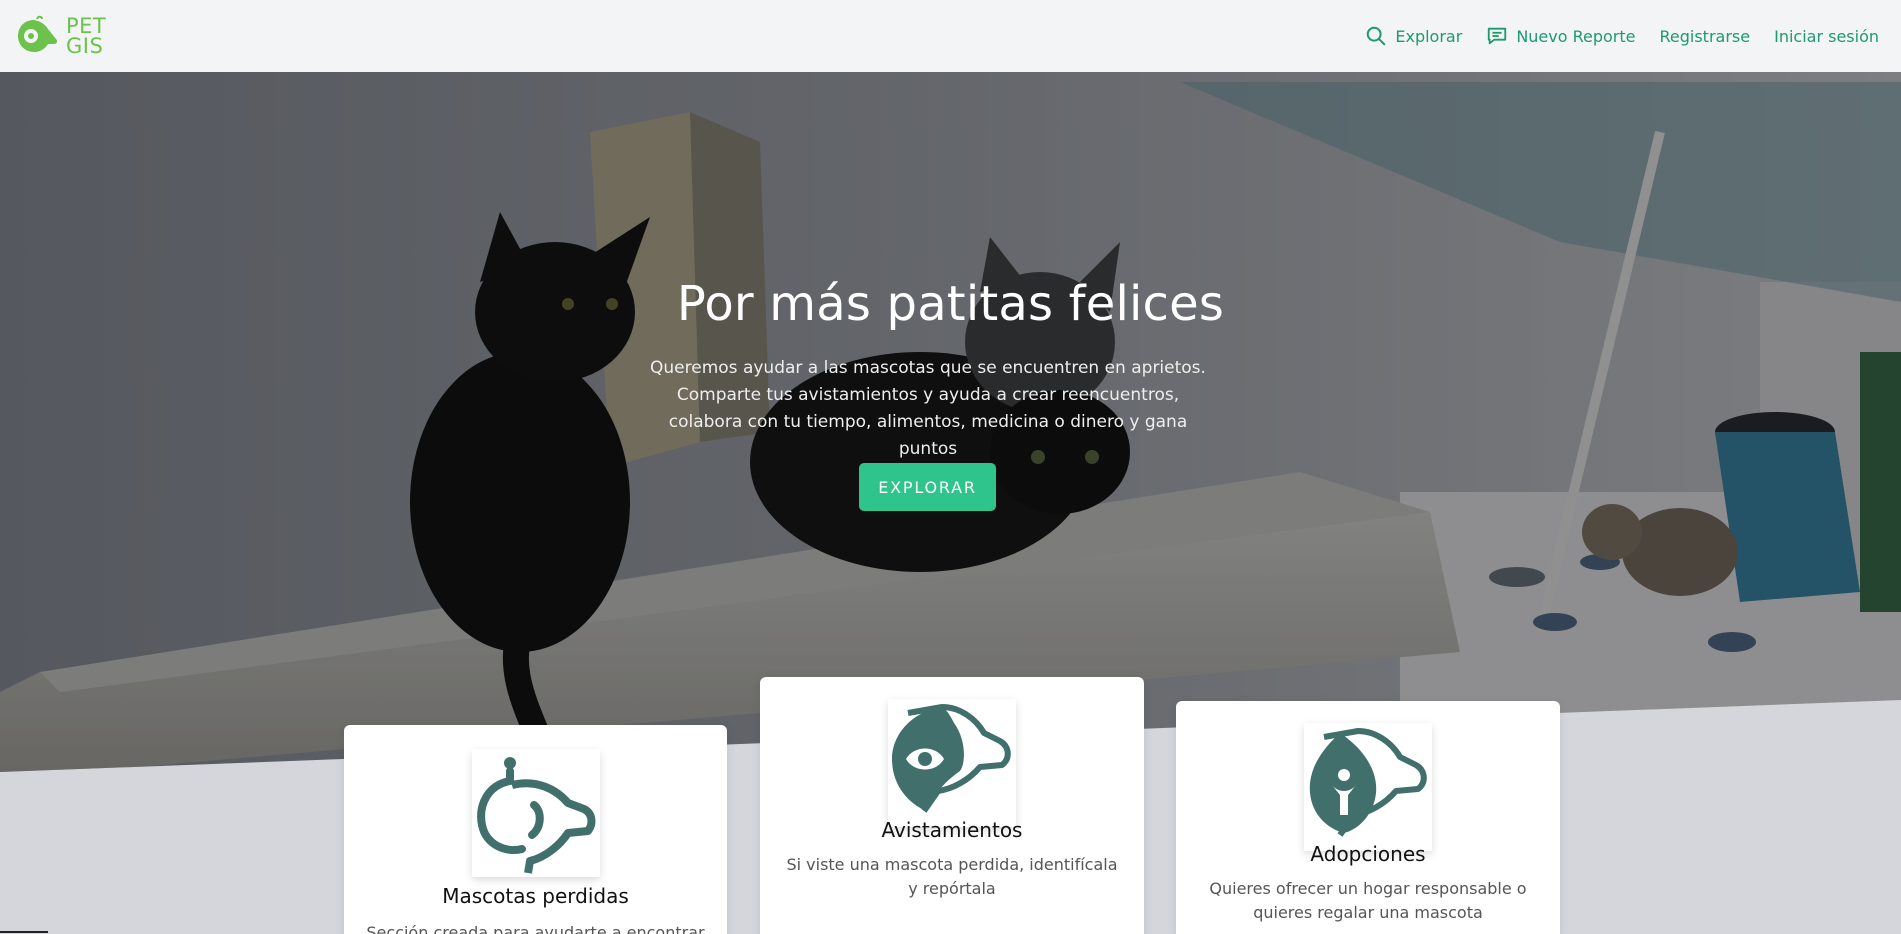 This screenshot has height=934, width=1901. What do you see at coordinates (38, 33) in the screenshot?
I see `dog-logo-icon` at bounding box center [38, 33].